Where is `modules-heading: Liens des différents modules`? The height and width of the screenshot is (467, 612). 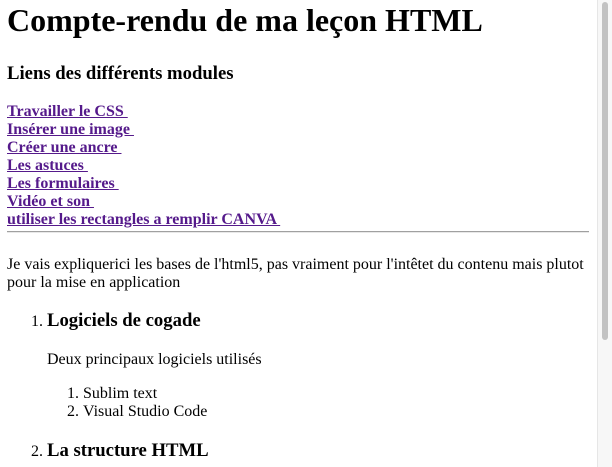
modules-heading: Liens des différents modules is located at coordinates (120, 73).